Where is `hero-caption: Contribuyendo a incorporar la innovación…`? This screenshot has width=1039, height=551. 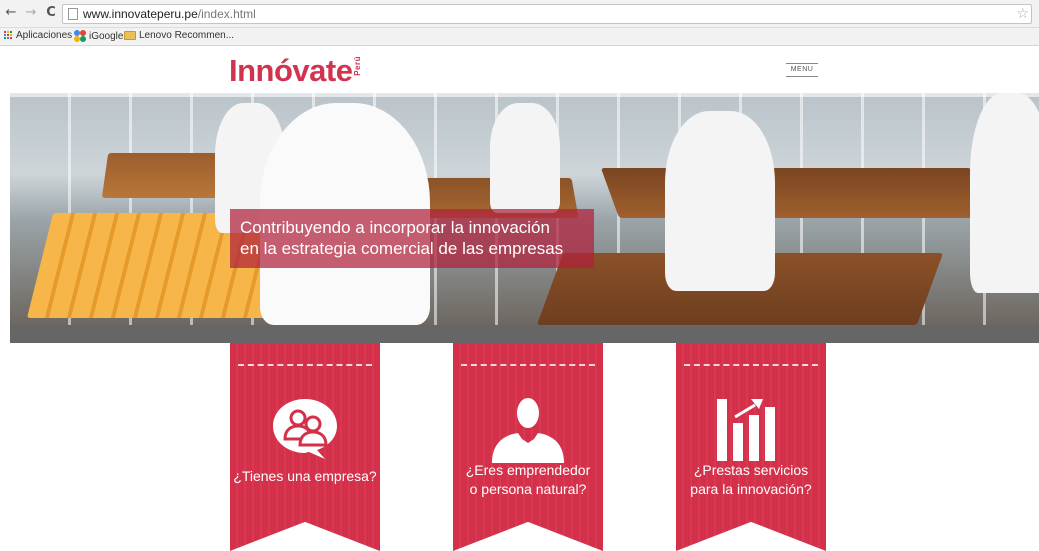 hero-caption: Contribuyendo a incorporar la innovación… is located at coordinates (412, 238).